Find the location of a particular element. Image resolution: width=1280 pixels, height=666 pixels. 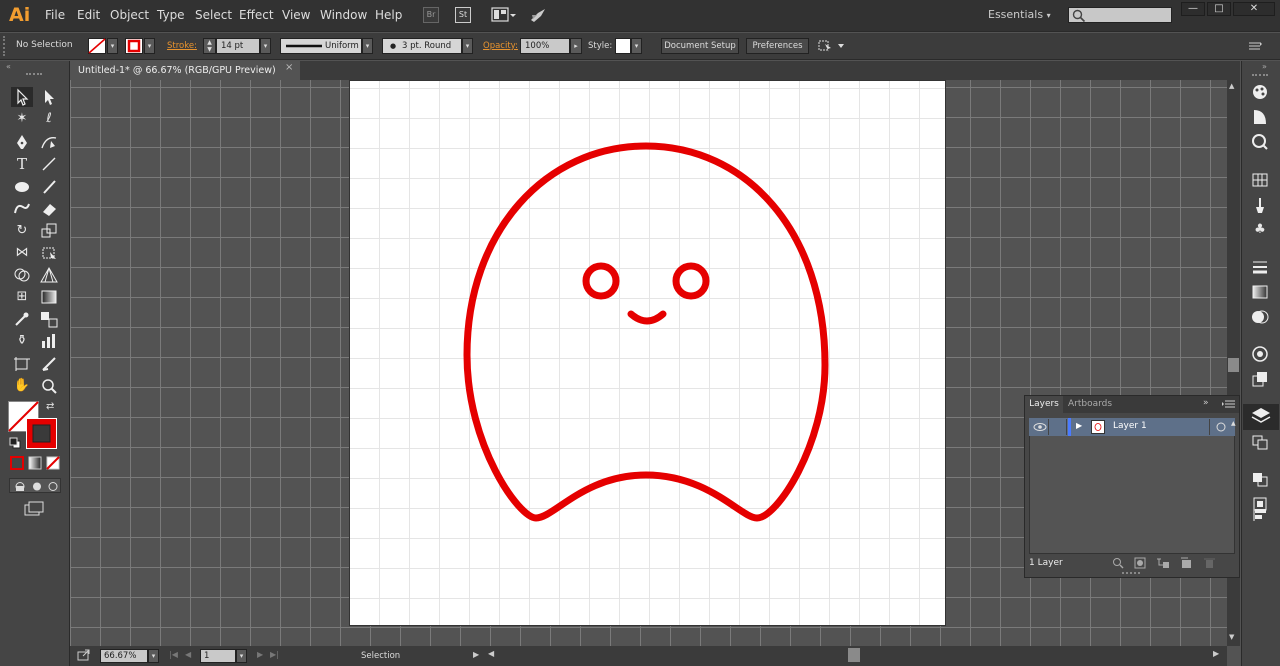

scroll-up-icon: ▲ is located at coordinates (1231, 86).